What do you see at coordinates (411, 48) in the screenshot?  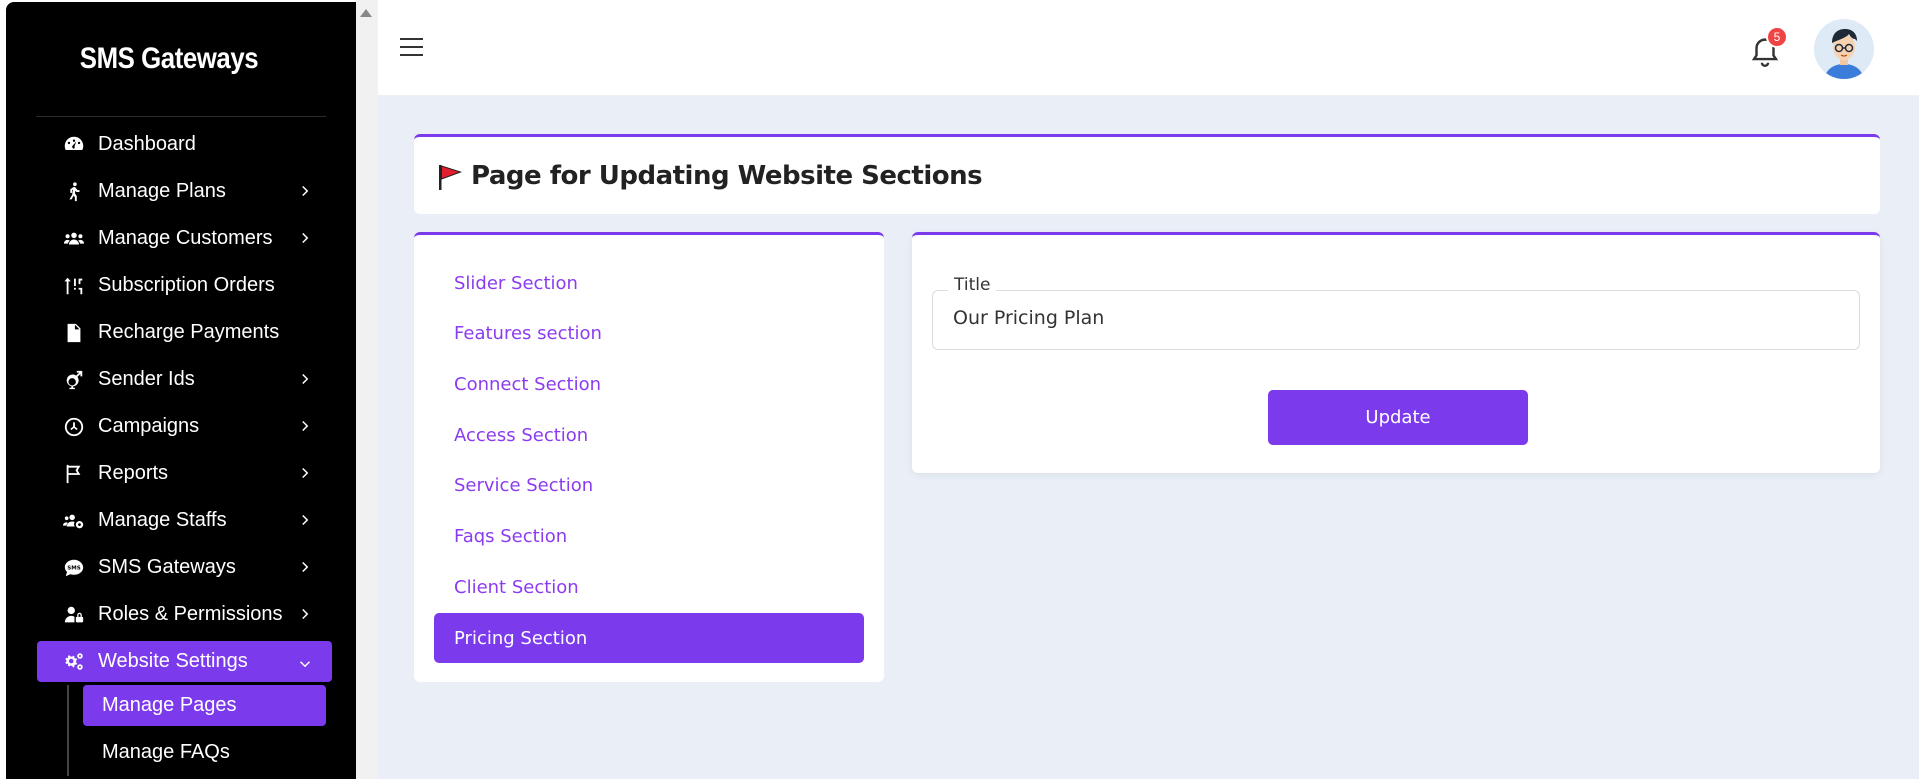 I see `hamburger-icon` at bounding box center [411, 48].